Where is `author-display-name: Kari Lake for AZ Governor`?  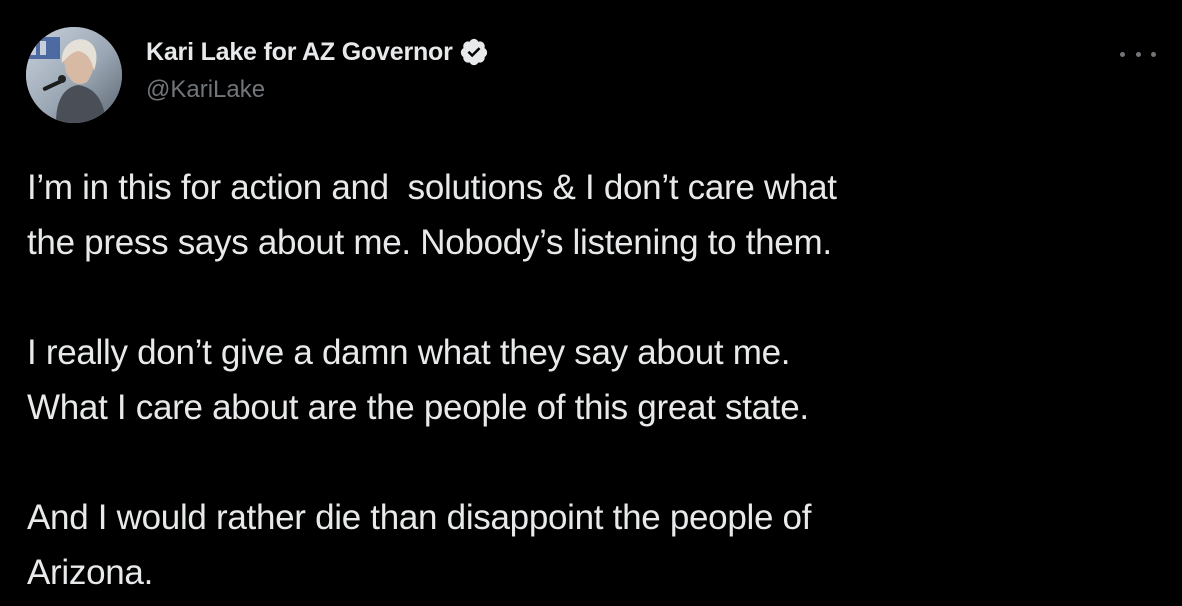 author-display-name: Kari Lake for AZ Governor is located at coordinates (299, 52).